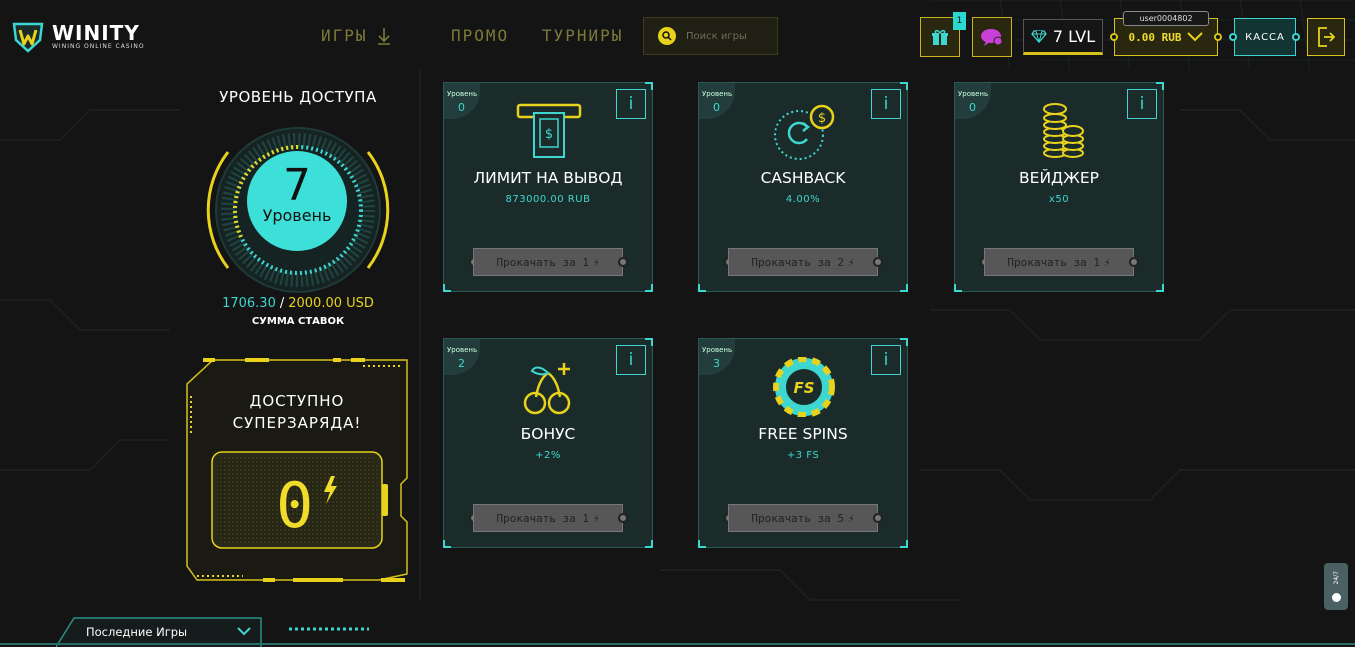  What do you see at coordinates (1063, 130) in the screenshot?
I see `coin-stack-icon` at bounding box center [1063, 130].